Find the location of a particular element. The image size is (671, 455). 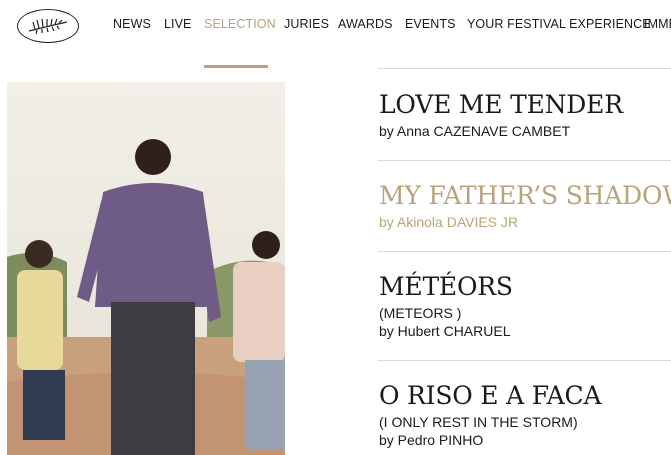

festival-logo is located at coordinates (48, 26).